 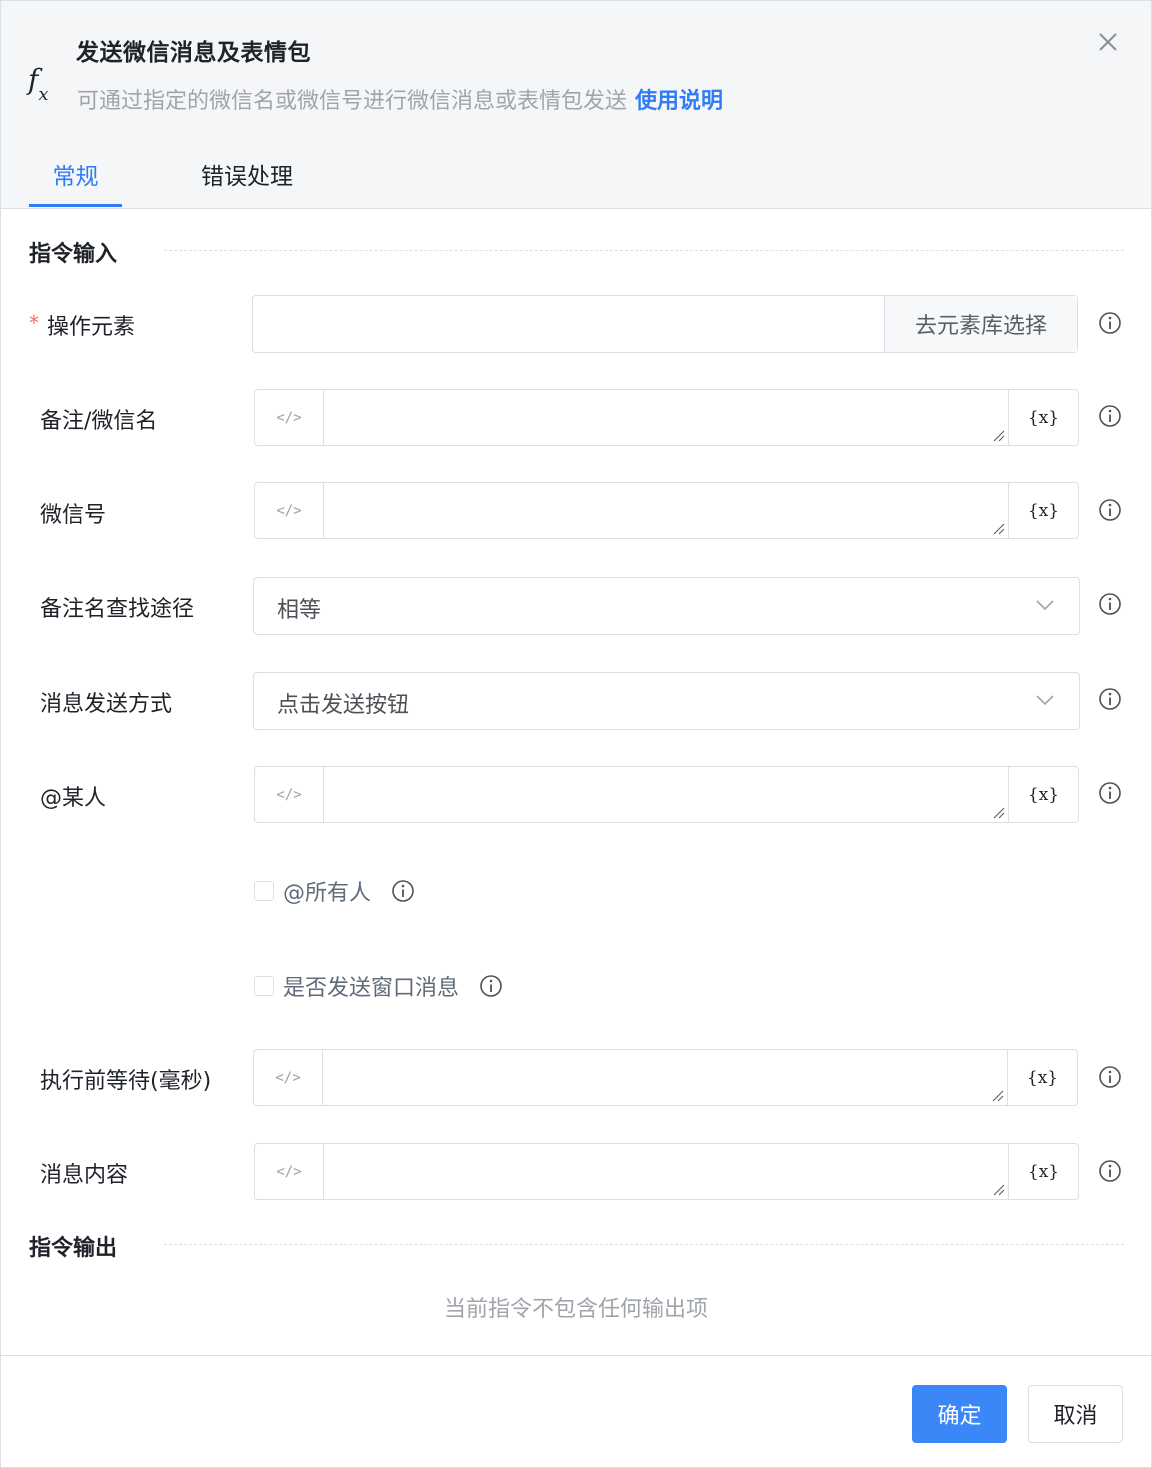 I want to click on wechat-id-label: 微信号, so click(x=73, y=515).